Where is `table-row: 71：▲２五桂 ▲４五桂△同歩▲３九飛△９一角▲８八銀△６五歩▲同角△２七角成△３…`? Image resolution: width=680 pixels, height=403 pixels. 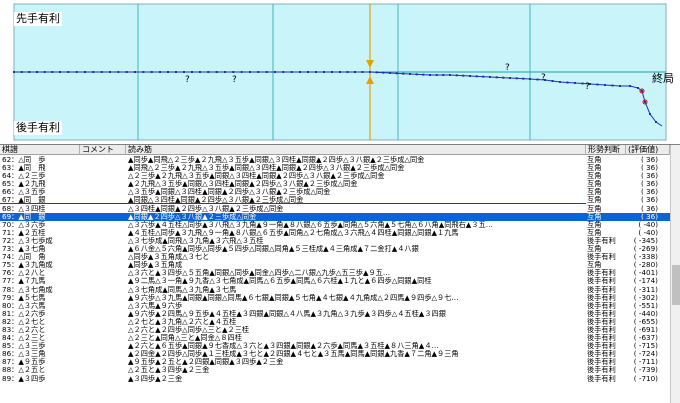
table-row: 71：▲２五桂 ▲４五桂△同歩▲３九飛△９一角▲８八銀△６五歩▲同角△２七角成△３… is located at coordinates (340, 233).